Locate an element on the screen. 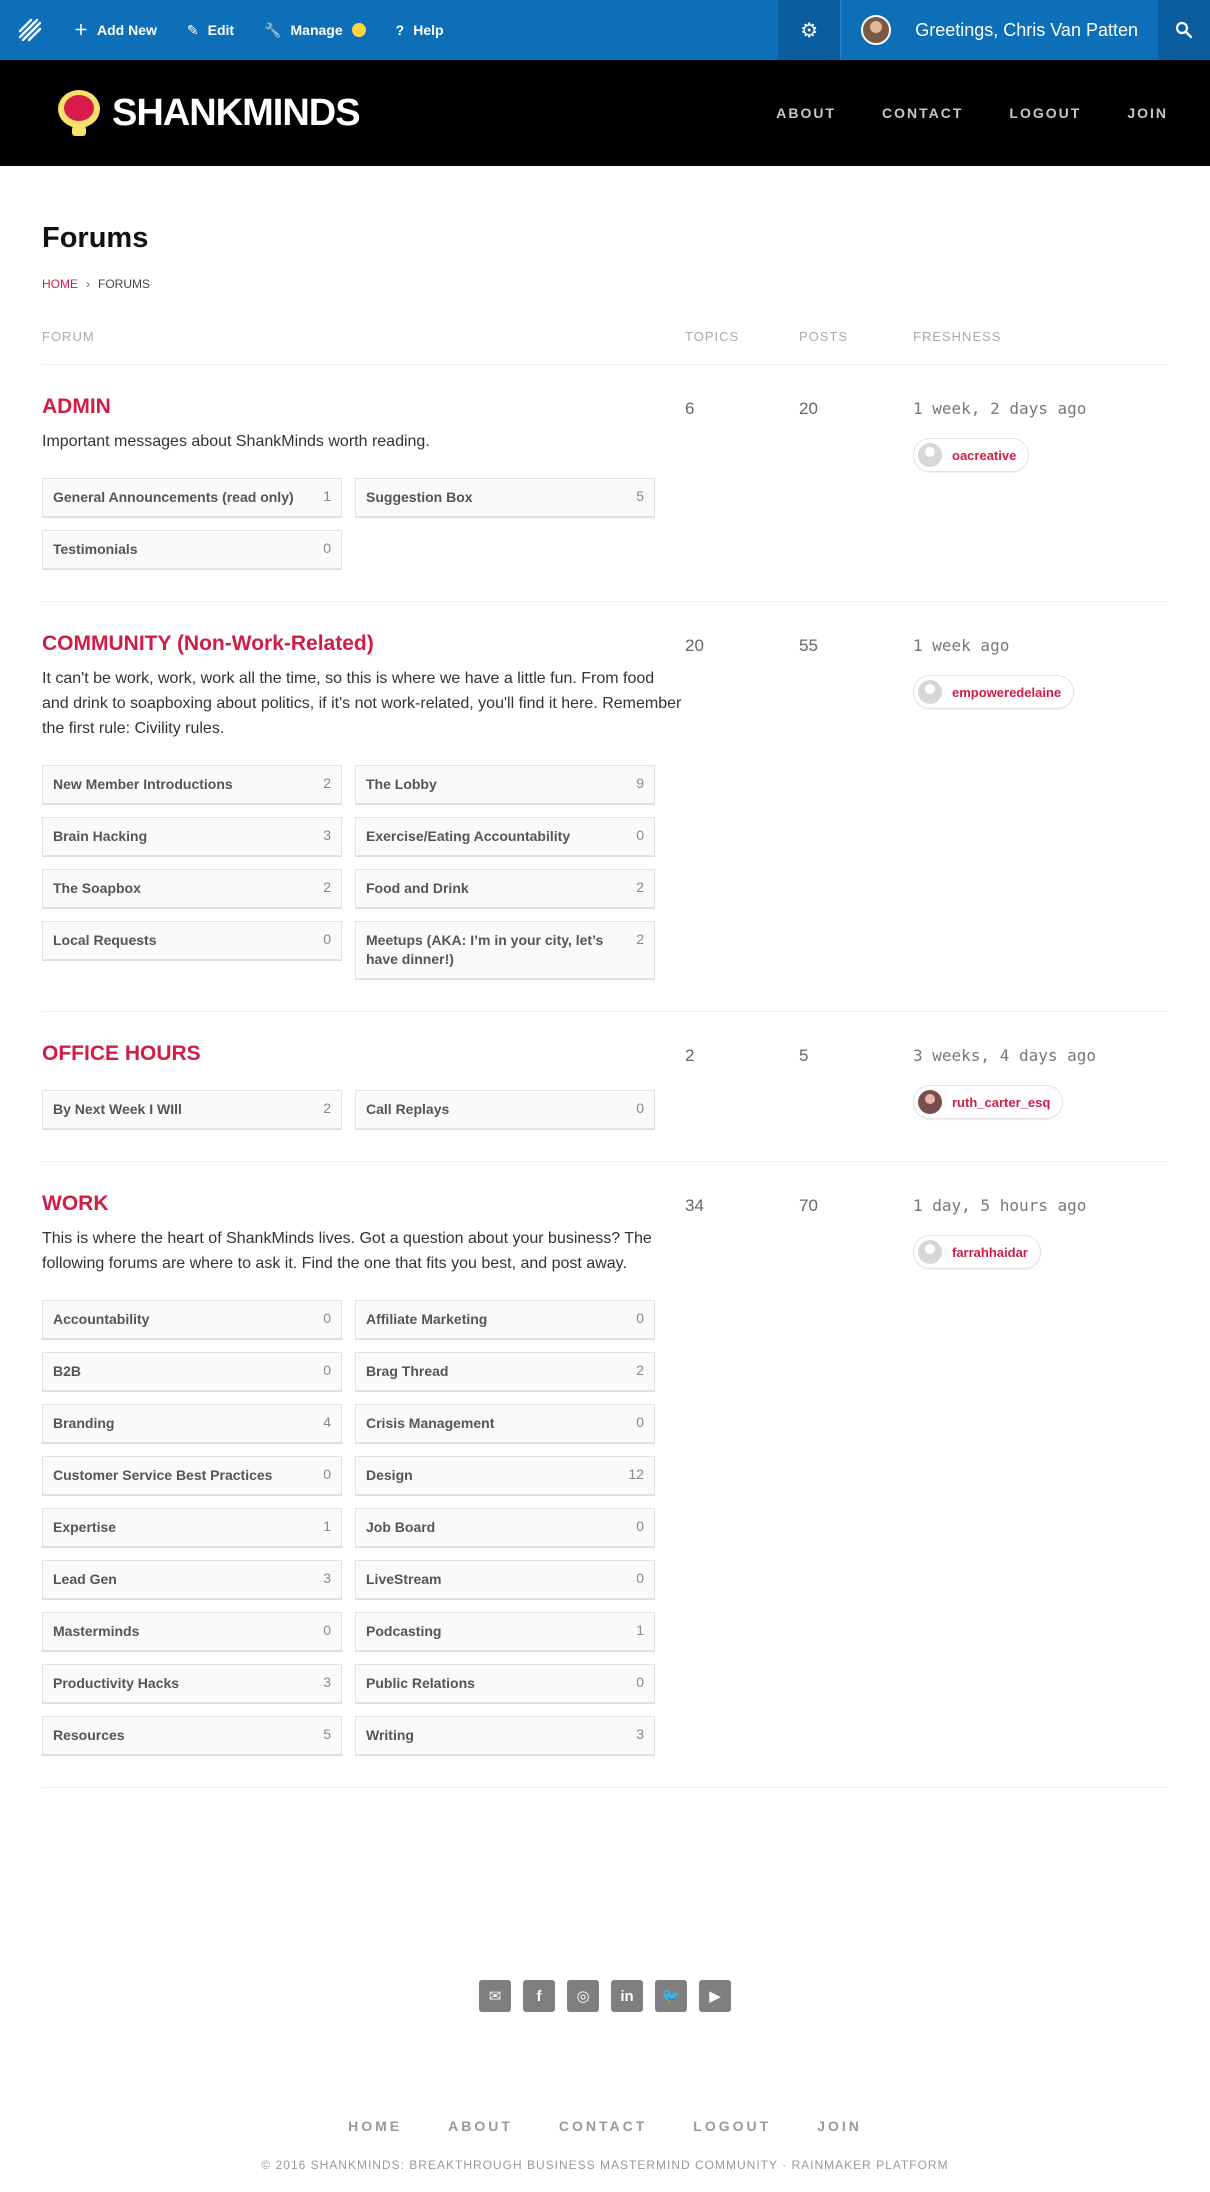  subforum-name: Masterminds is located at coordinates (96, 1631).